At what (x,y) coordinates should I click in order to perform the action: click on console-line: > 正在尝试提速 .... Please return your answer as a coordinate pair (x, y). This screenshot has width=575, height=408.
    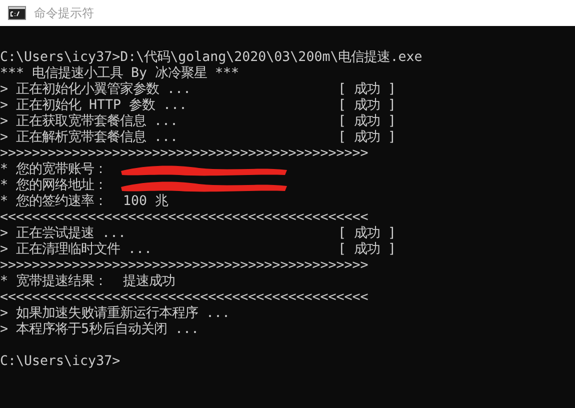
    Looking at the image, I should click on (63, 234).